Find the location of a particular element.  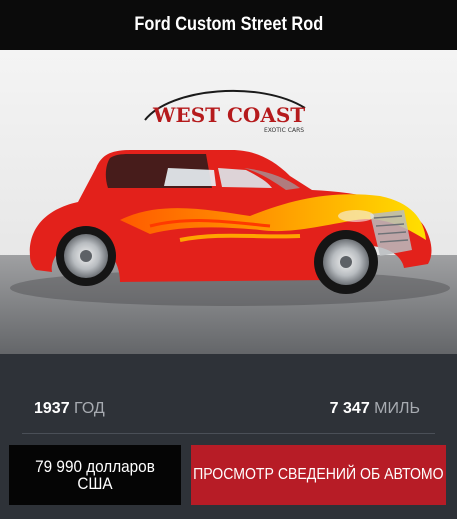

listing-specs: 1937 ГОД 7 347 МИЛЬ is located at coordinates (228, 409).